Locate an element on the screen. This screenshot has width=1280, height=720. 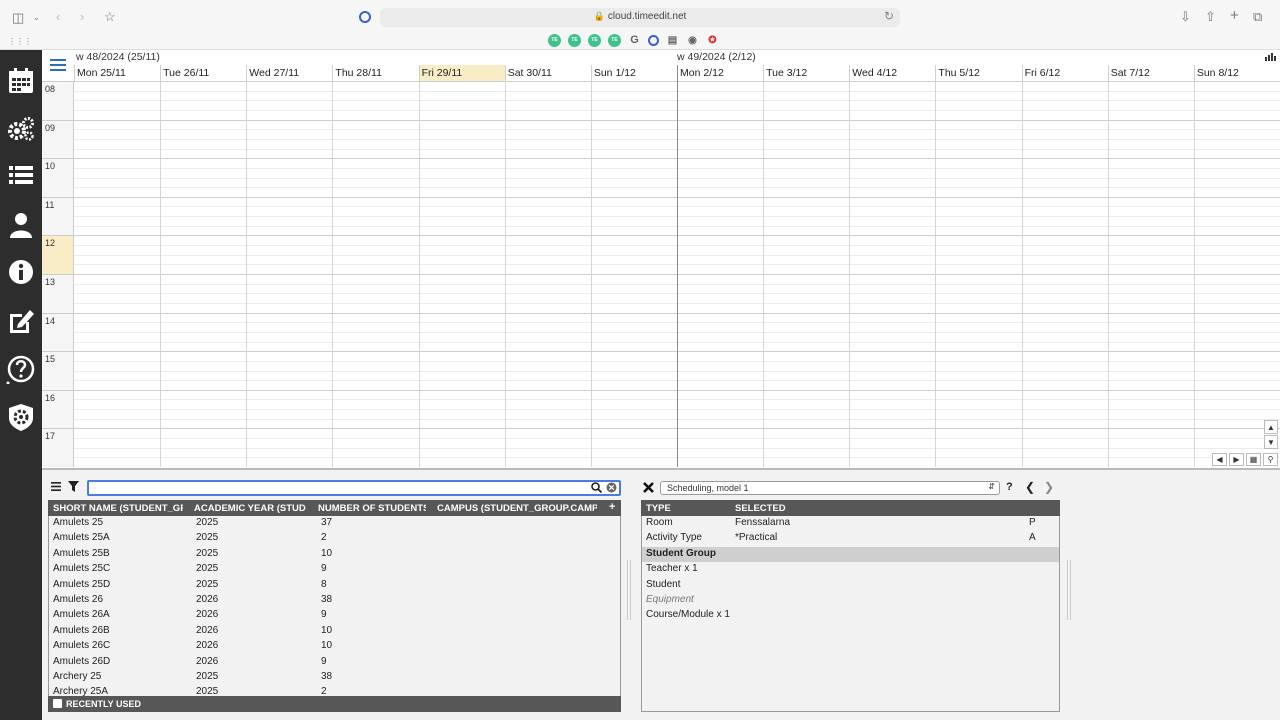
extension-reader-icon: ▤ is located at coordinates (672, 40).